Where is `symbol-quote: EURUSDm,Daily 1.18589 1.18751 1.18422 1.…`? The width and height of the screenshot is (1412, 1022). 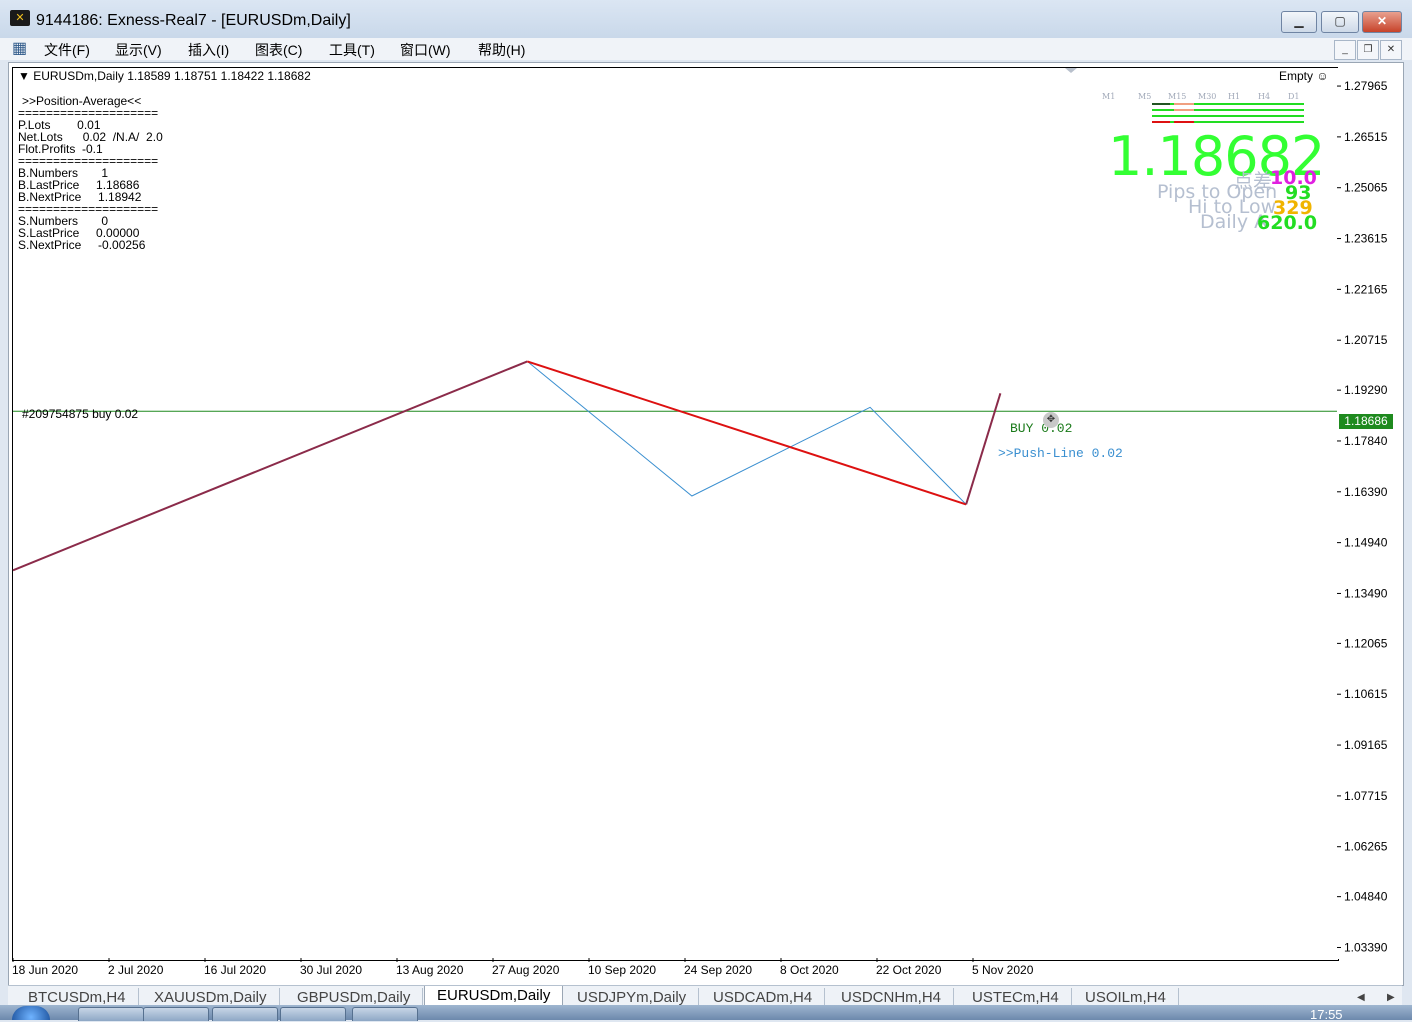 symbol-quote: EURUSDm,Daily 1.18589 1.18751 1.18422 1.… is located at coordinates (172, 76).